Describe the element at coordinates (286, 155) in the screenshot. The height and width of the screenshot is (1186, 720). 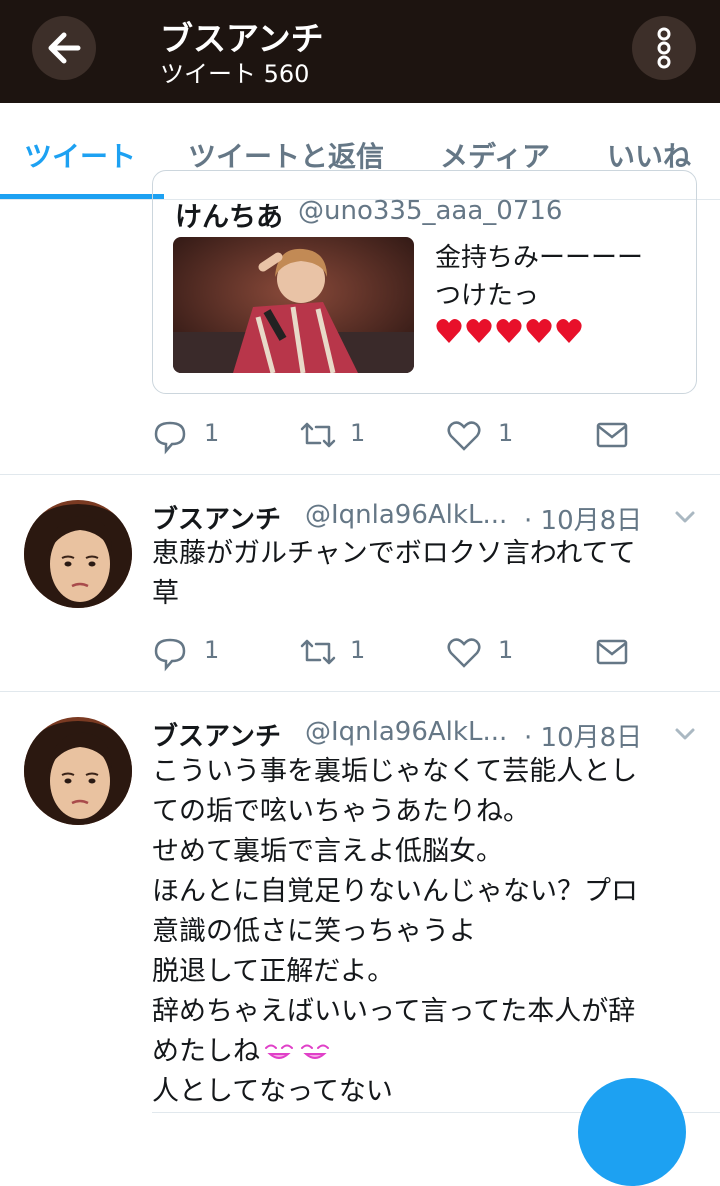
I see `tab-tweets-and-replies: ツイートと返信` at that location.